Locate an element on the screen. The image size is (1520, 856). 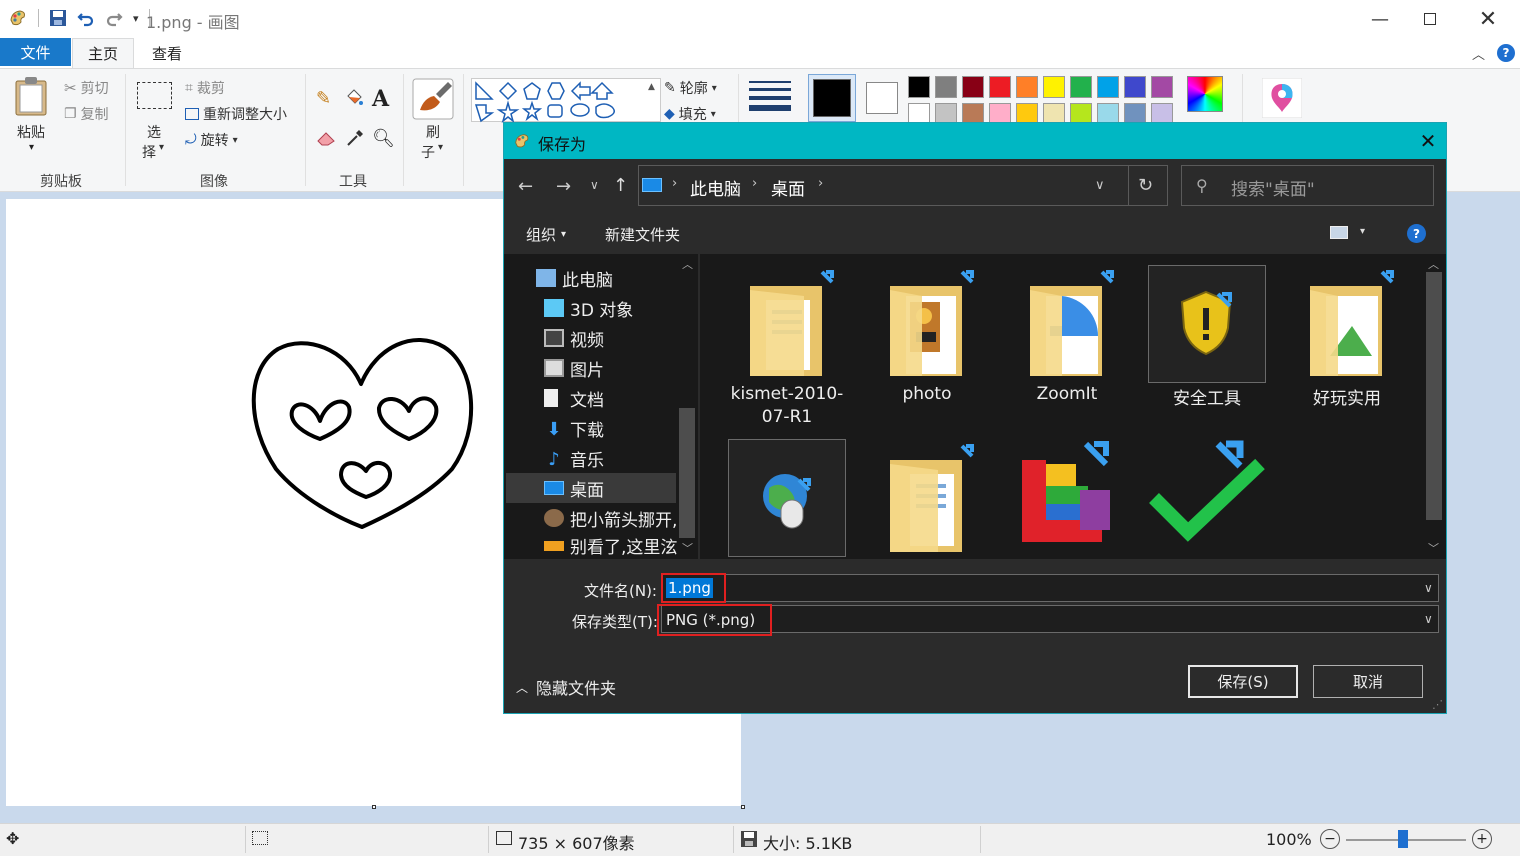
nav-item-documents: 文档 is located at coordinates (596, 398).